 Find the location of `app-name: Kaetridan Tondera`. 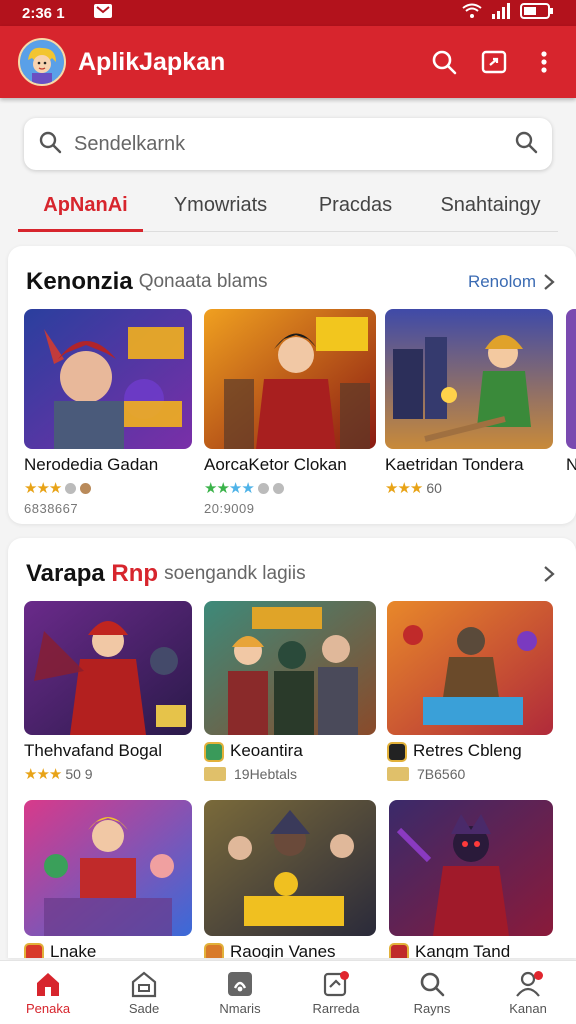

app-name: Kaetridan Tondera is located at coordinates (454, 464).